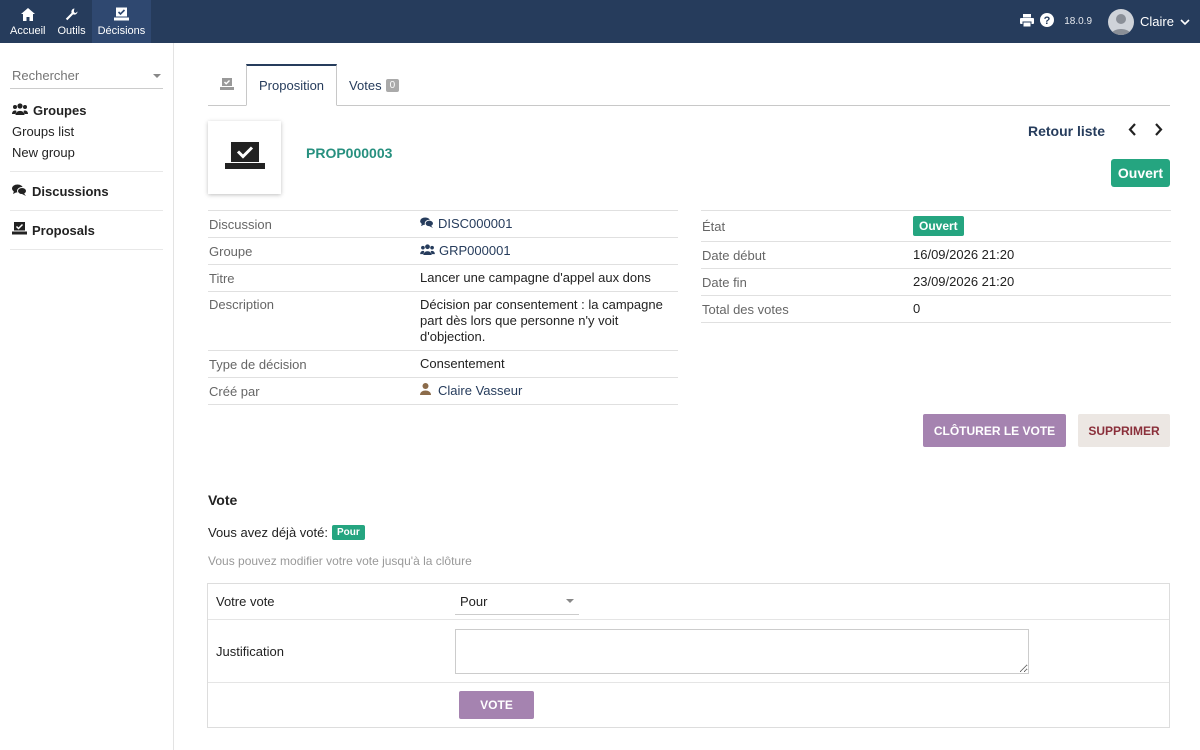  What do you see at coordinates (734, 255) in the screenshot?
I see `prop-label: Date début` at bounding box center [734, 255].